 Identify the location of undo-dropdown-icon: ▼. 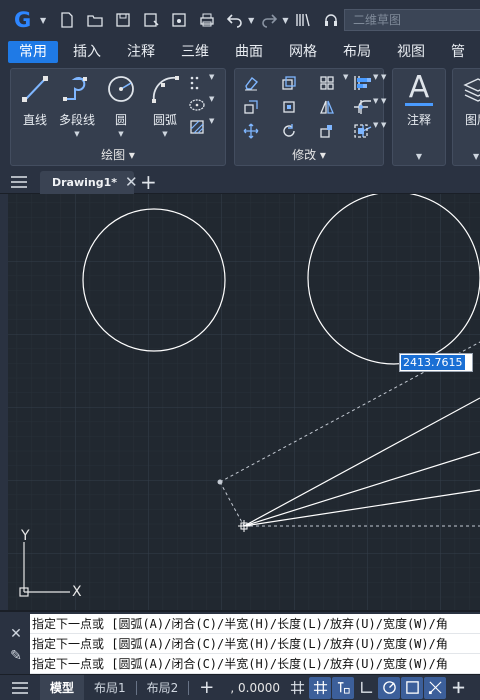
(251, 20).